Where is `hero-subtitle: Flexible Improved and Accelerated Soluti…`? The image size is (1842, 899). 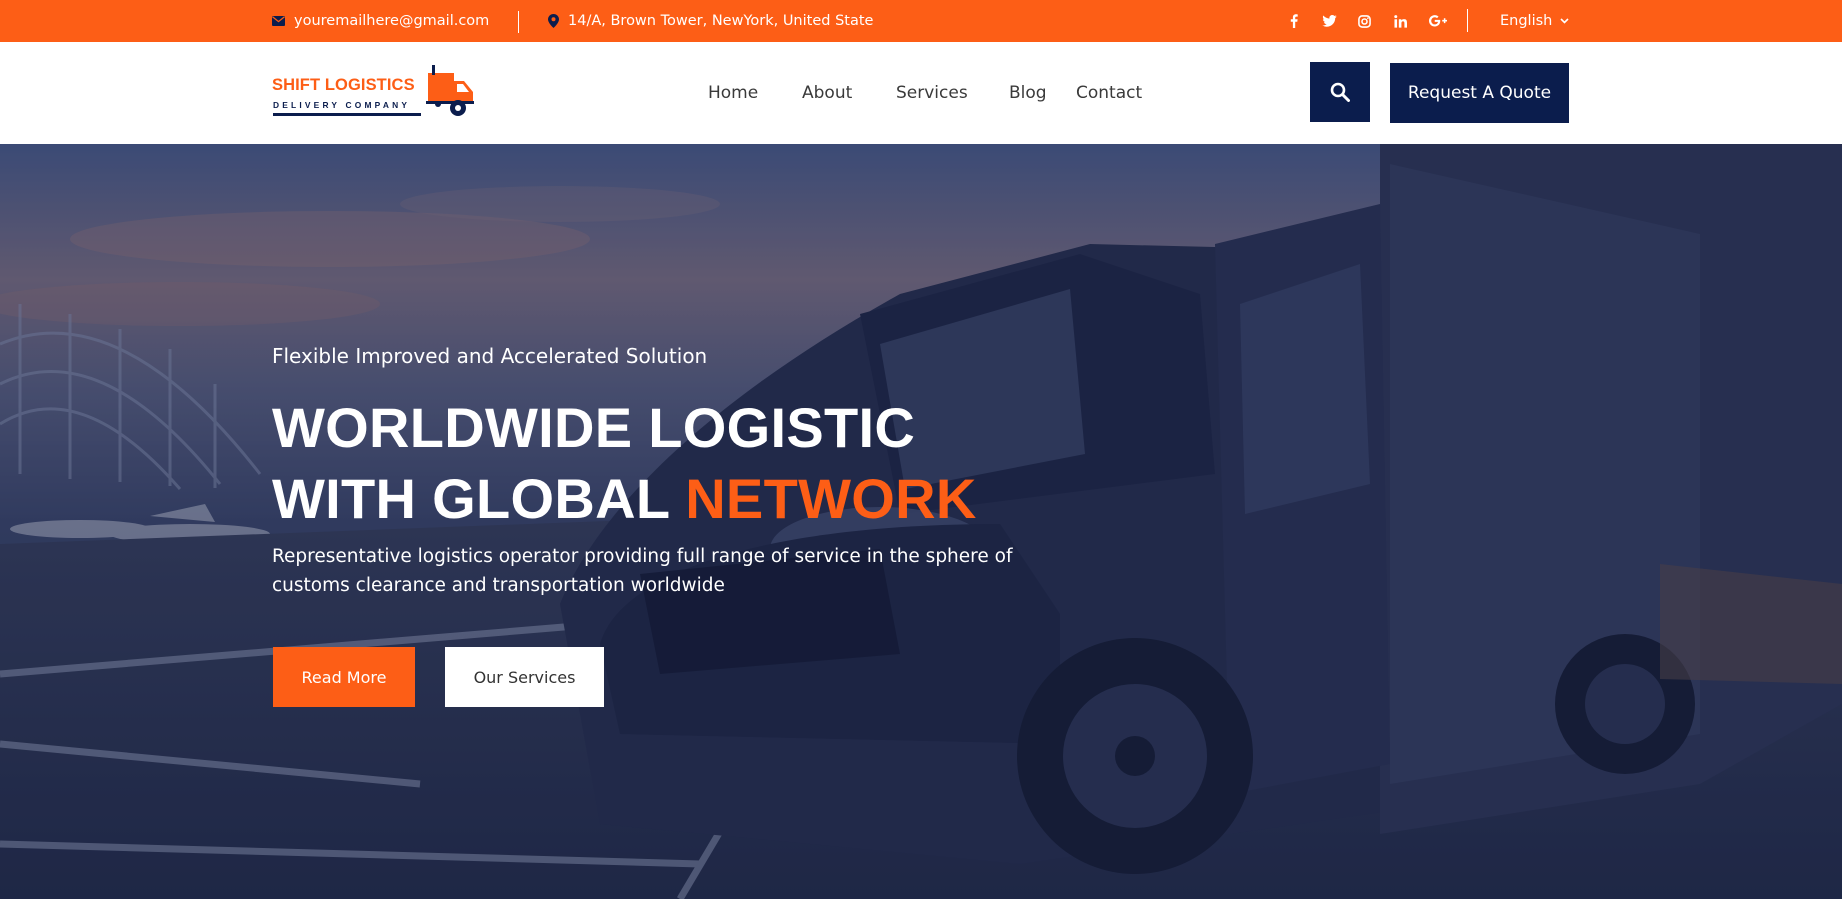 hero-subtitle: Flexible Improved and Accelerated Soluti… is located at coordinates (490, 356).